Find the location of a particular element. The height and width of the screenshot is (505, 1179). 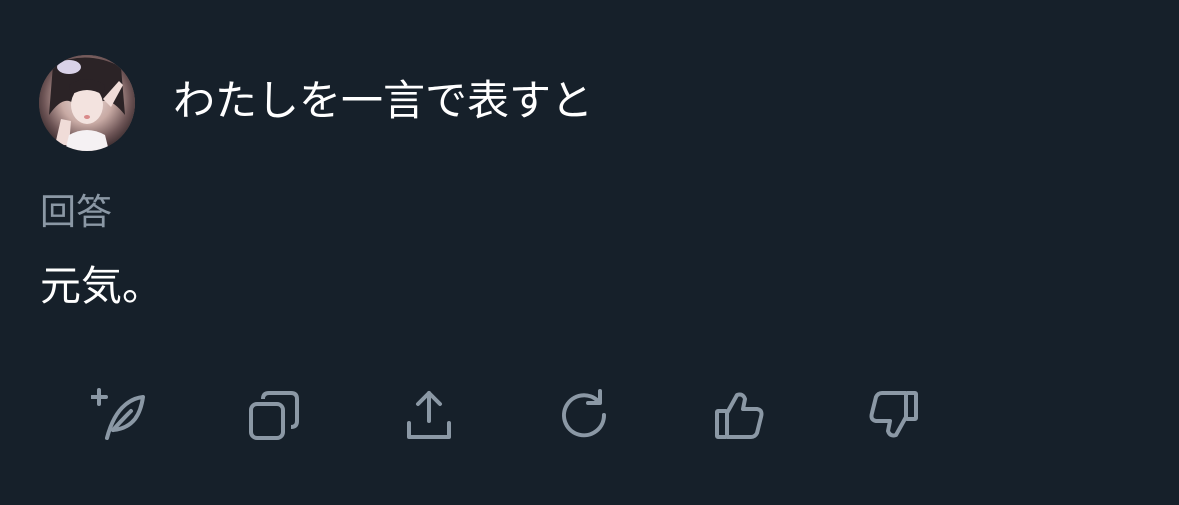

dislike-button is located at coordinates (894, 415).